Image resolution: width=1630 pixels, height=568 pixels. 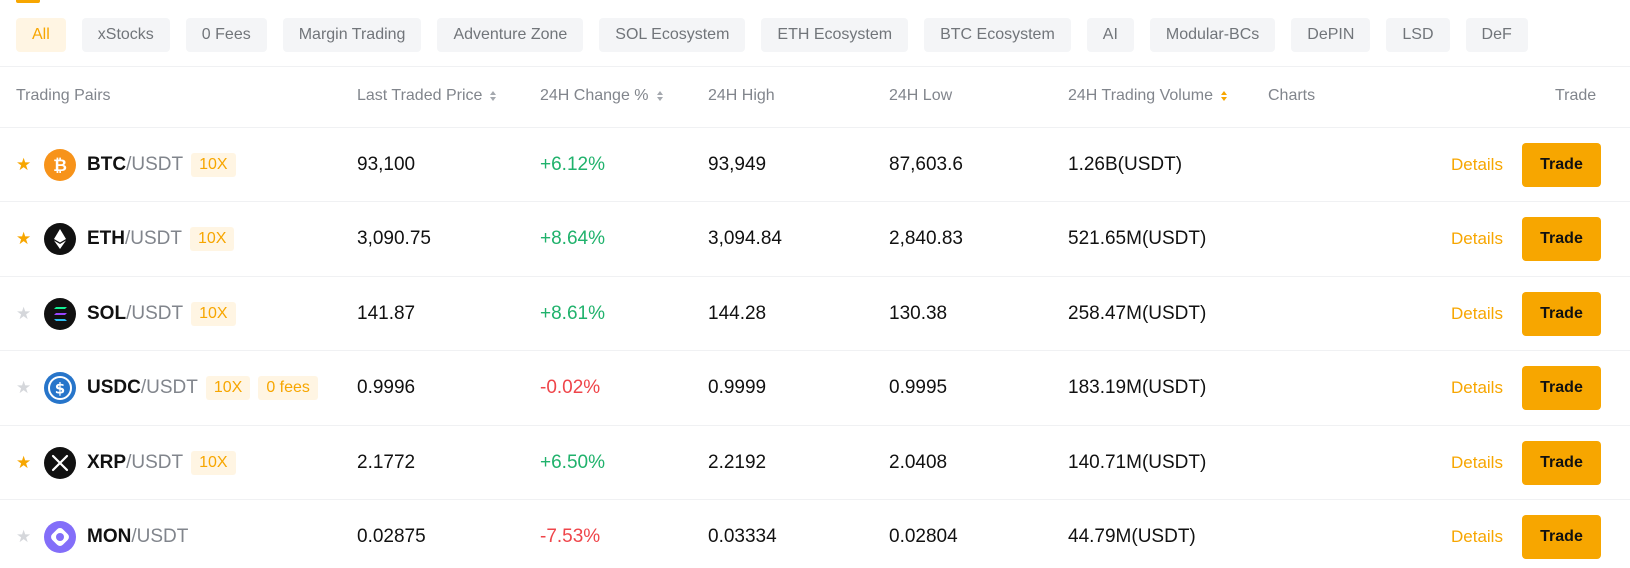 What do you see at coordinates (1137, 239) in the screenshot?
I see `volume-cell: 521.65M(USDT)` at bounding box center [1137, 239].